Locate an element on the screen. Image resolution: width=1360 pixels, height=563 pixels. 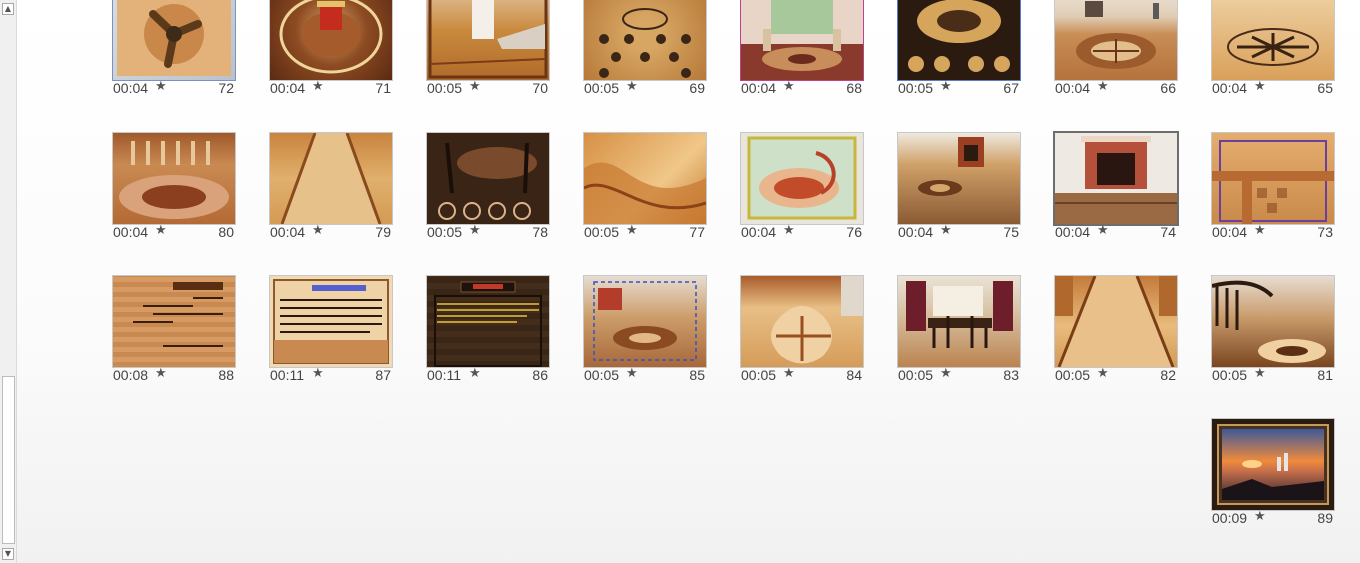
slide-duration: 00:09 is located at coordinates (1230, 518).